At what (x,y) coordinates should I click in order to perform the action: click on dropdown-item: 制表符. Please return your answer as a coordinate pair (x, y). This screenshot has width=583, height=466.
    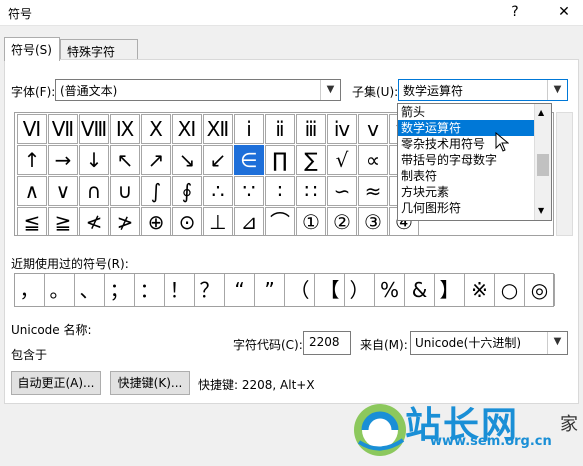
    Looking at the image, I should click on (466, 176).